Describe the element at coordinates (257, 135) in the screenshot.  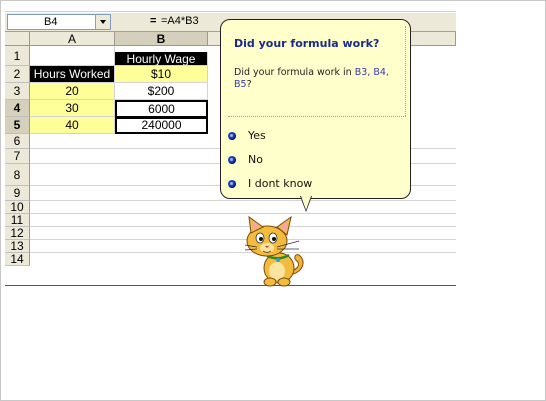
I see `option-label: Yes` at that location.